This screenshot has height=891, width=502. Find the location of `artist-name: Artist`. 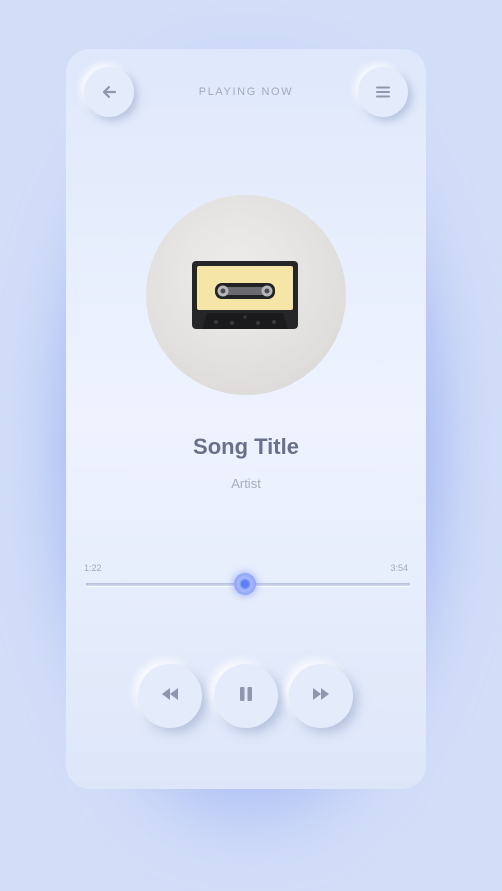

artist-name: Artist is located at coordinates (246, 483).